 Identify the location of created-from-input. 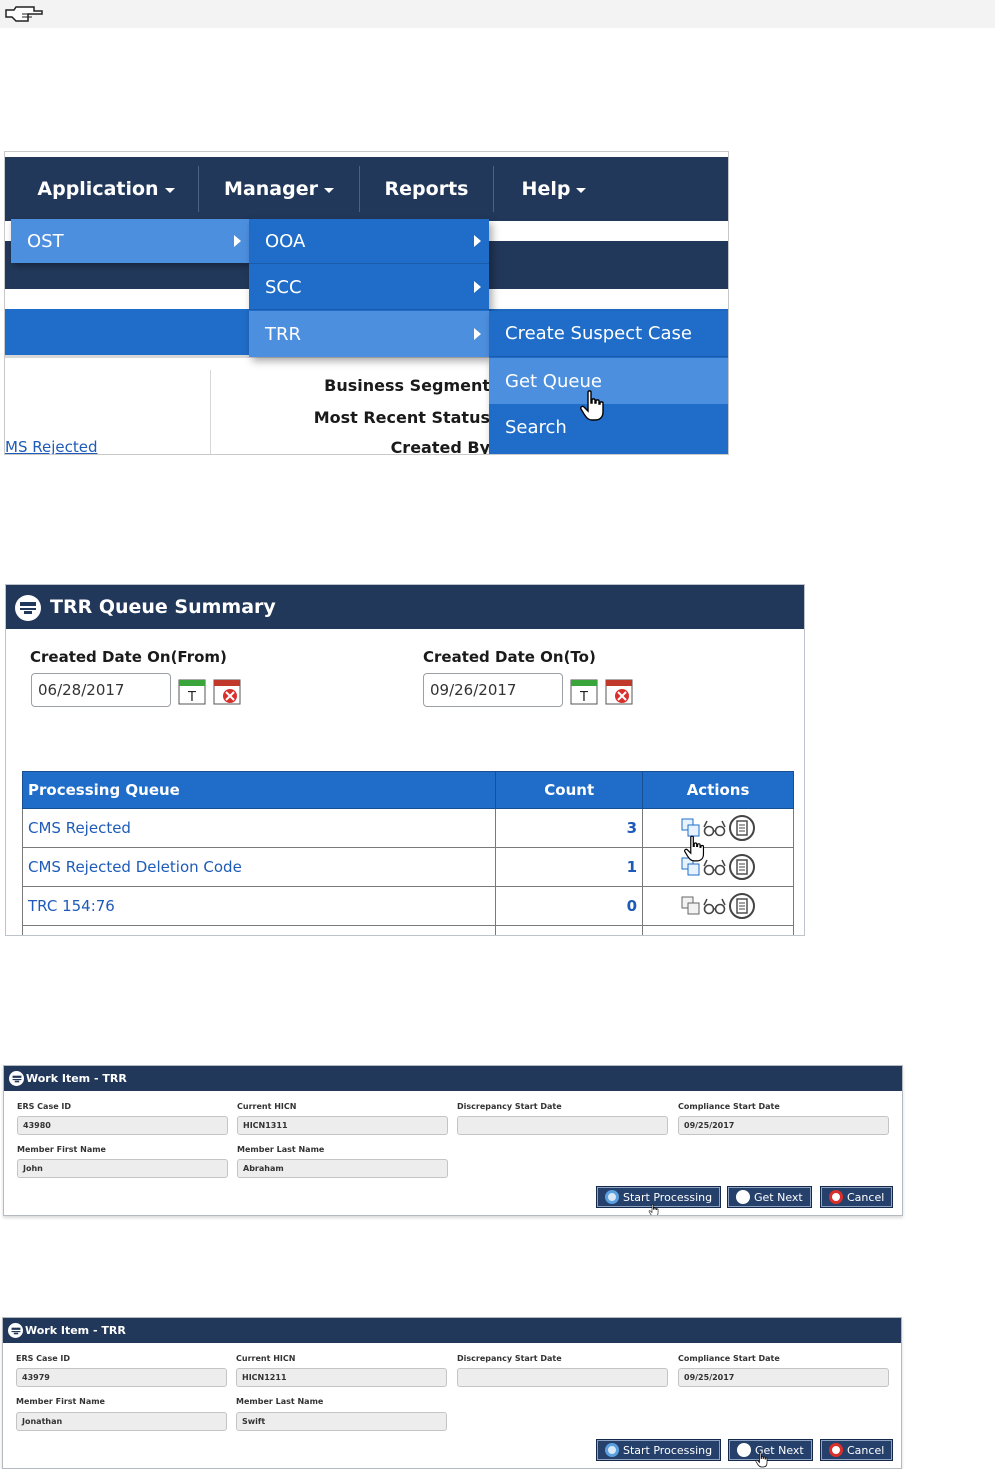
(101, 690).